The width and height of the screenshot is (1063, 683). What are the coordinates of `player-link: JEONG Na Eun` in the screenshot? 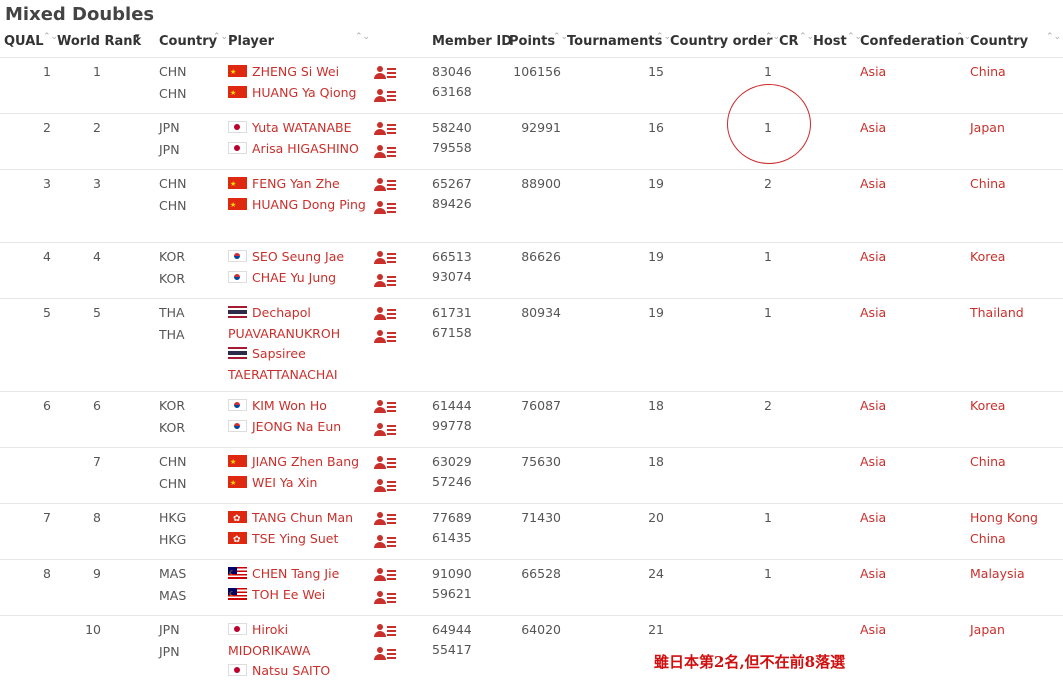 It's located at (298, 427).